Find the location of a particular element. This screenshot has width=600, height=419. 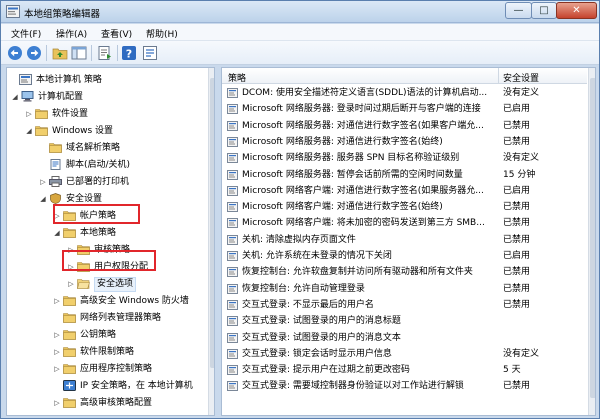

policy-name: 关机: 清除虚拟内存页面文件 is located at coordinates (299, 239).